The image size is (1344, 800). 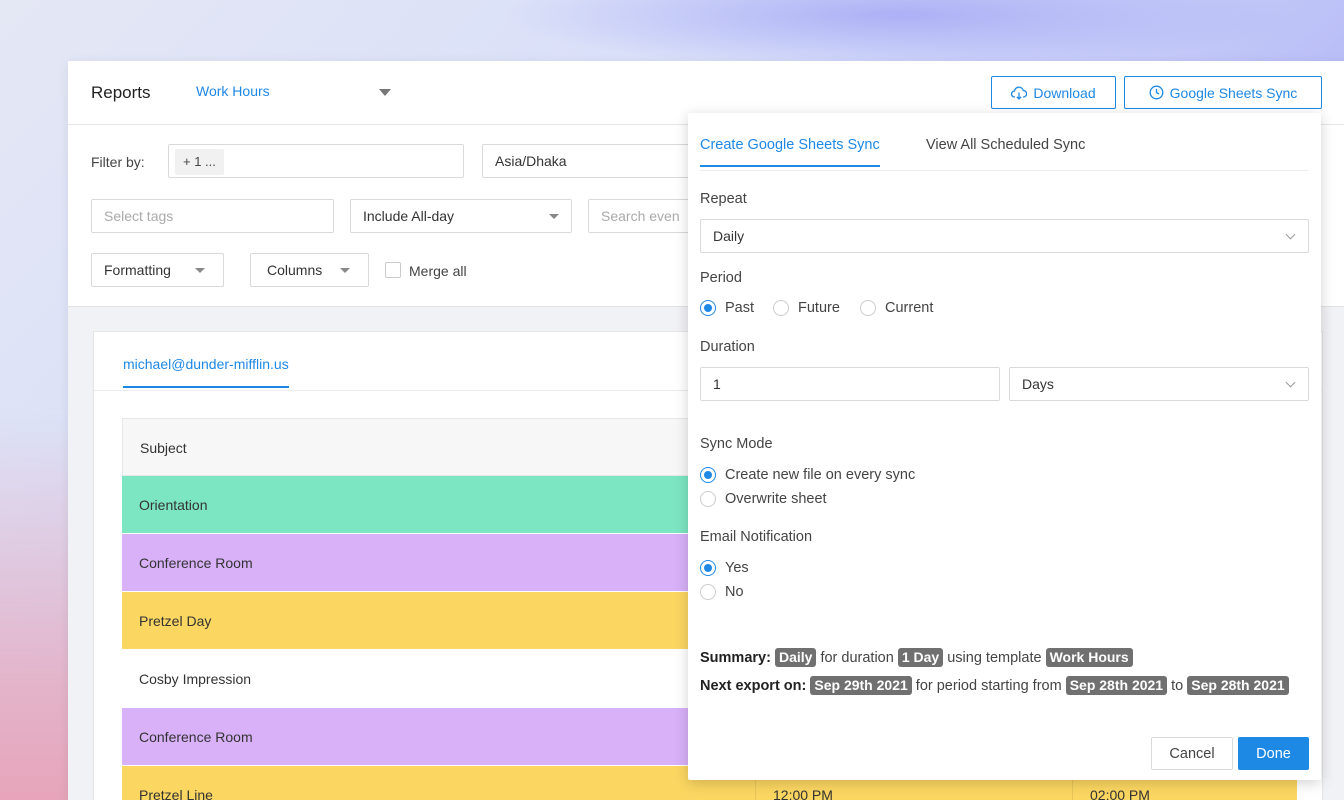 I want to click on header-subject: Subject, so click(x=163, y=448).